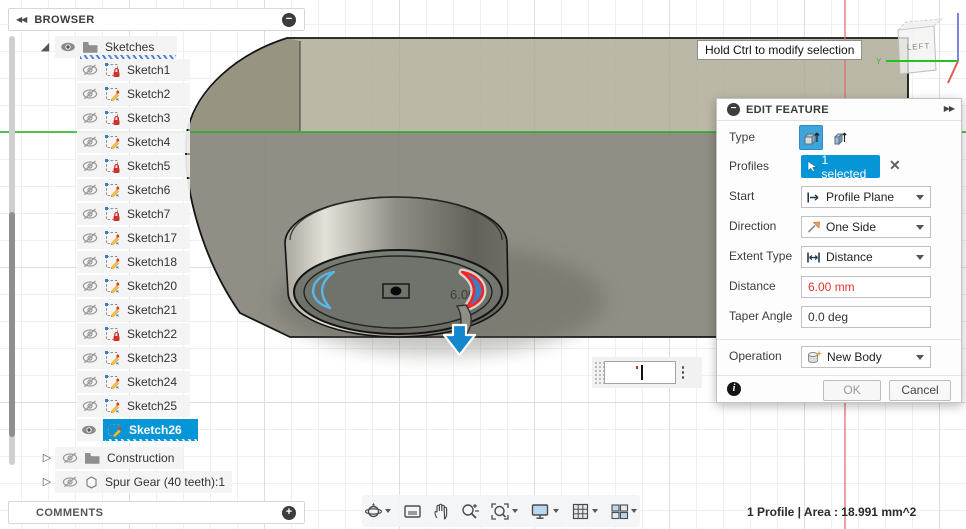 The image size is (966, 529). Describe the element at coordinates (133, 142) in the screenshot. I see `sketch-row-sketch4: Sketch4` at that location.